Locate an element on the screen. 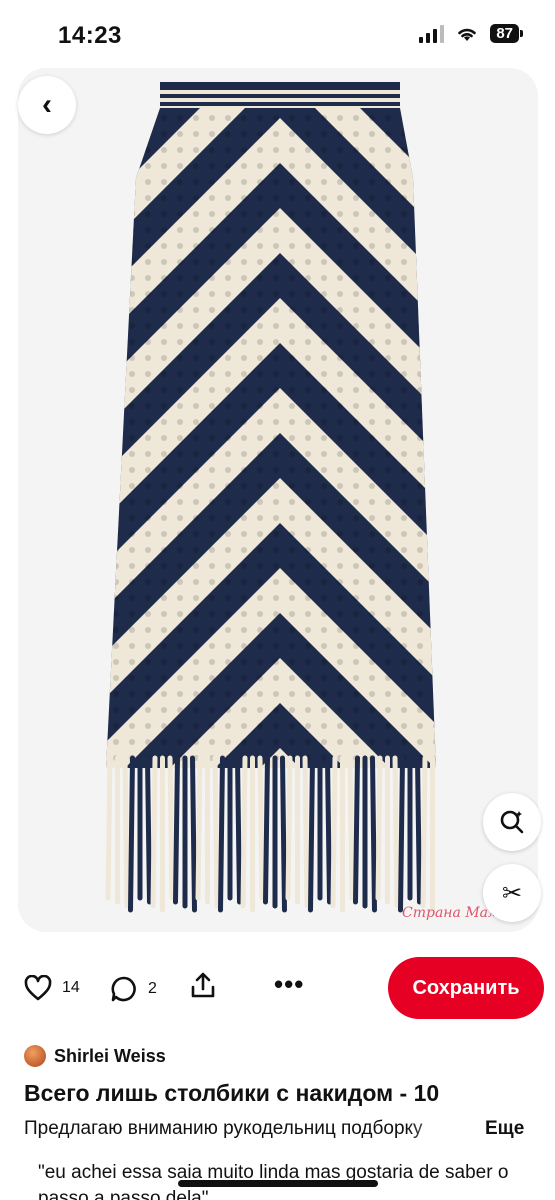  avatar is located at coordinates (35, 1056).